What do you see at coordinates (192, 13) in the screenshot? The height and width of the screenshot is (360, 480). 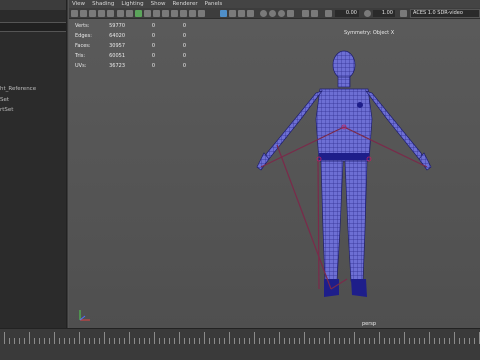 I see `lights-icon` at bounding box center [192, 13].